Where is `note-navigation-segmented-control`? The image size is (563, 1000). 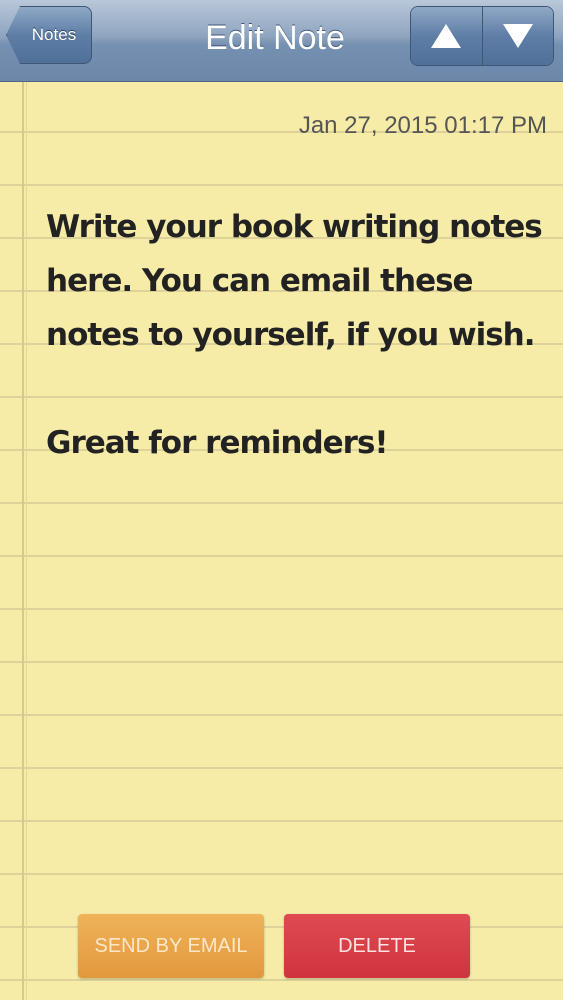 note-navigation-segmented-control is located at coordinates (482, 36).